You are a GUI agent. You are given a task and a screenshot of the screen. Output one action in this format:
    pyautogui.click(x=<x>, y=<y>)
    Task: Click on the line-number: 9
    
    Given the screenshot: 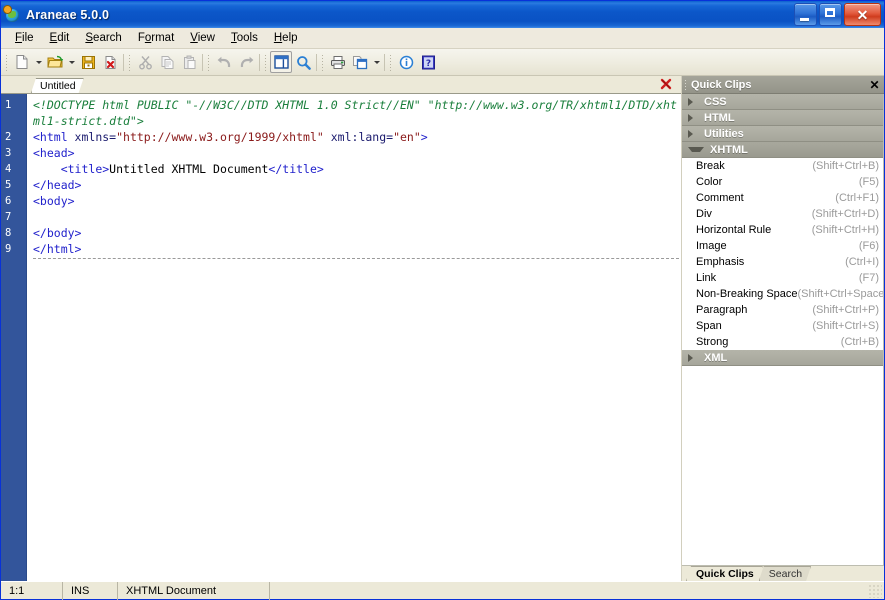 What is the action you would take?
    pyautogui.click(x=8, y=249)
    